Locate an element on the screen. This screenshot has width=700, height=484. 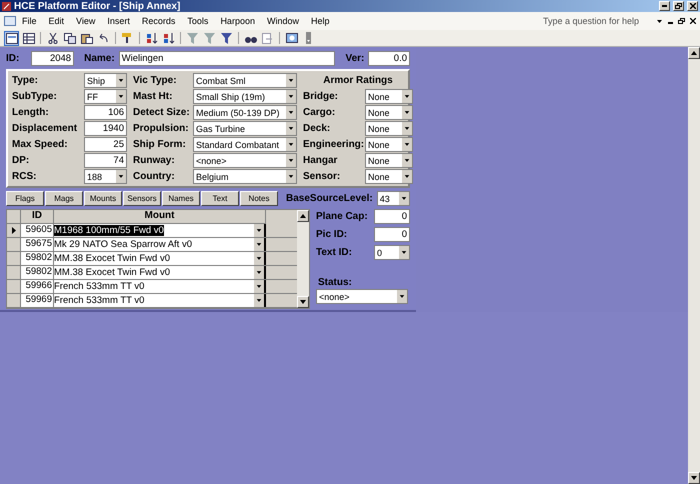
combo-box: 43 is located at coordinates (393, 198).